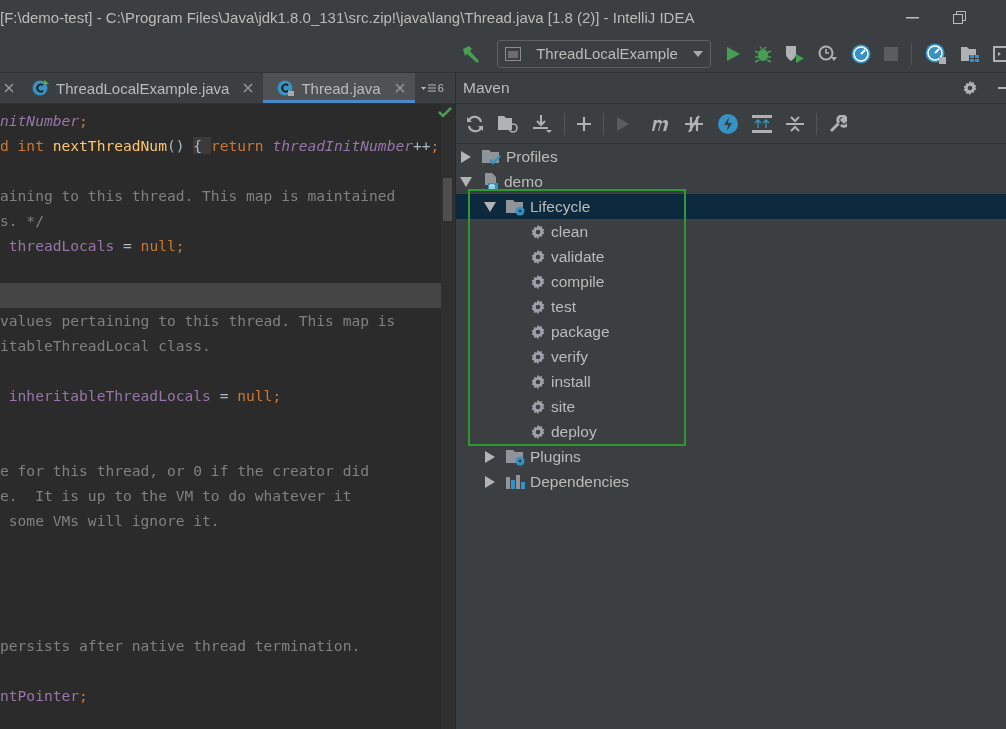 The height and width of the screenshot is (729, 1006). What do you see at coordinates (762, 123) in the screenshot?
I see `expand-icon` at bounding box center [762, 123].